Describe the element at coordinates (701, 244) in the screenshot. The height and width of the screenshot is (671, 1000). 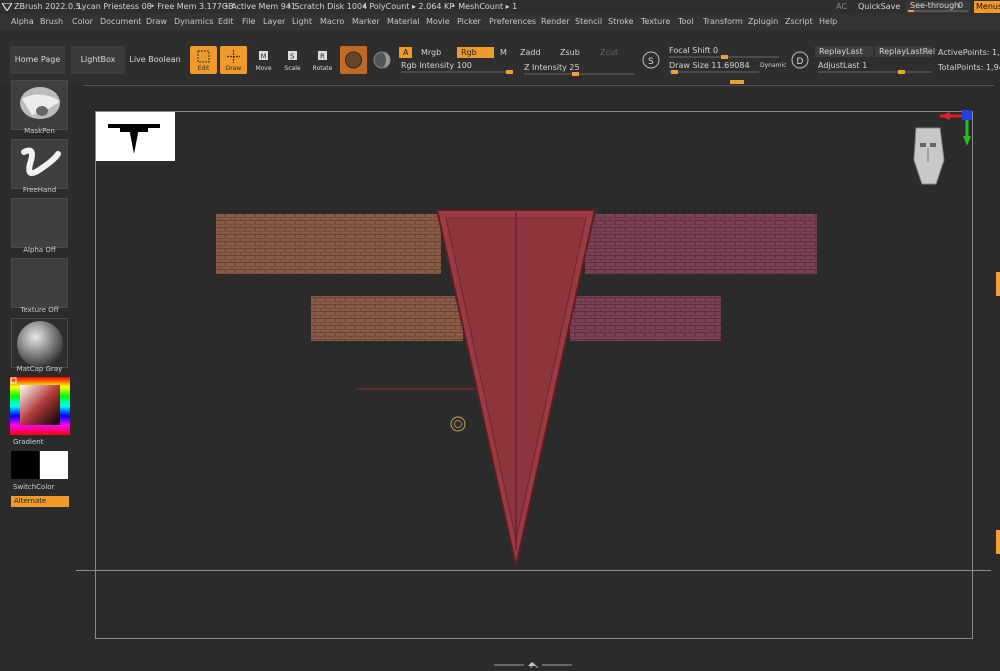
I see `upper-bar-right` at that location.